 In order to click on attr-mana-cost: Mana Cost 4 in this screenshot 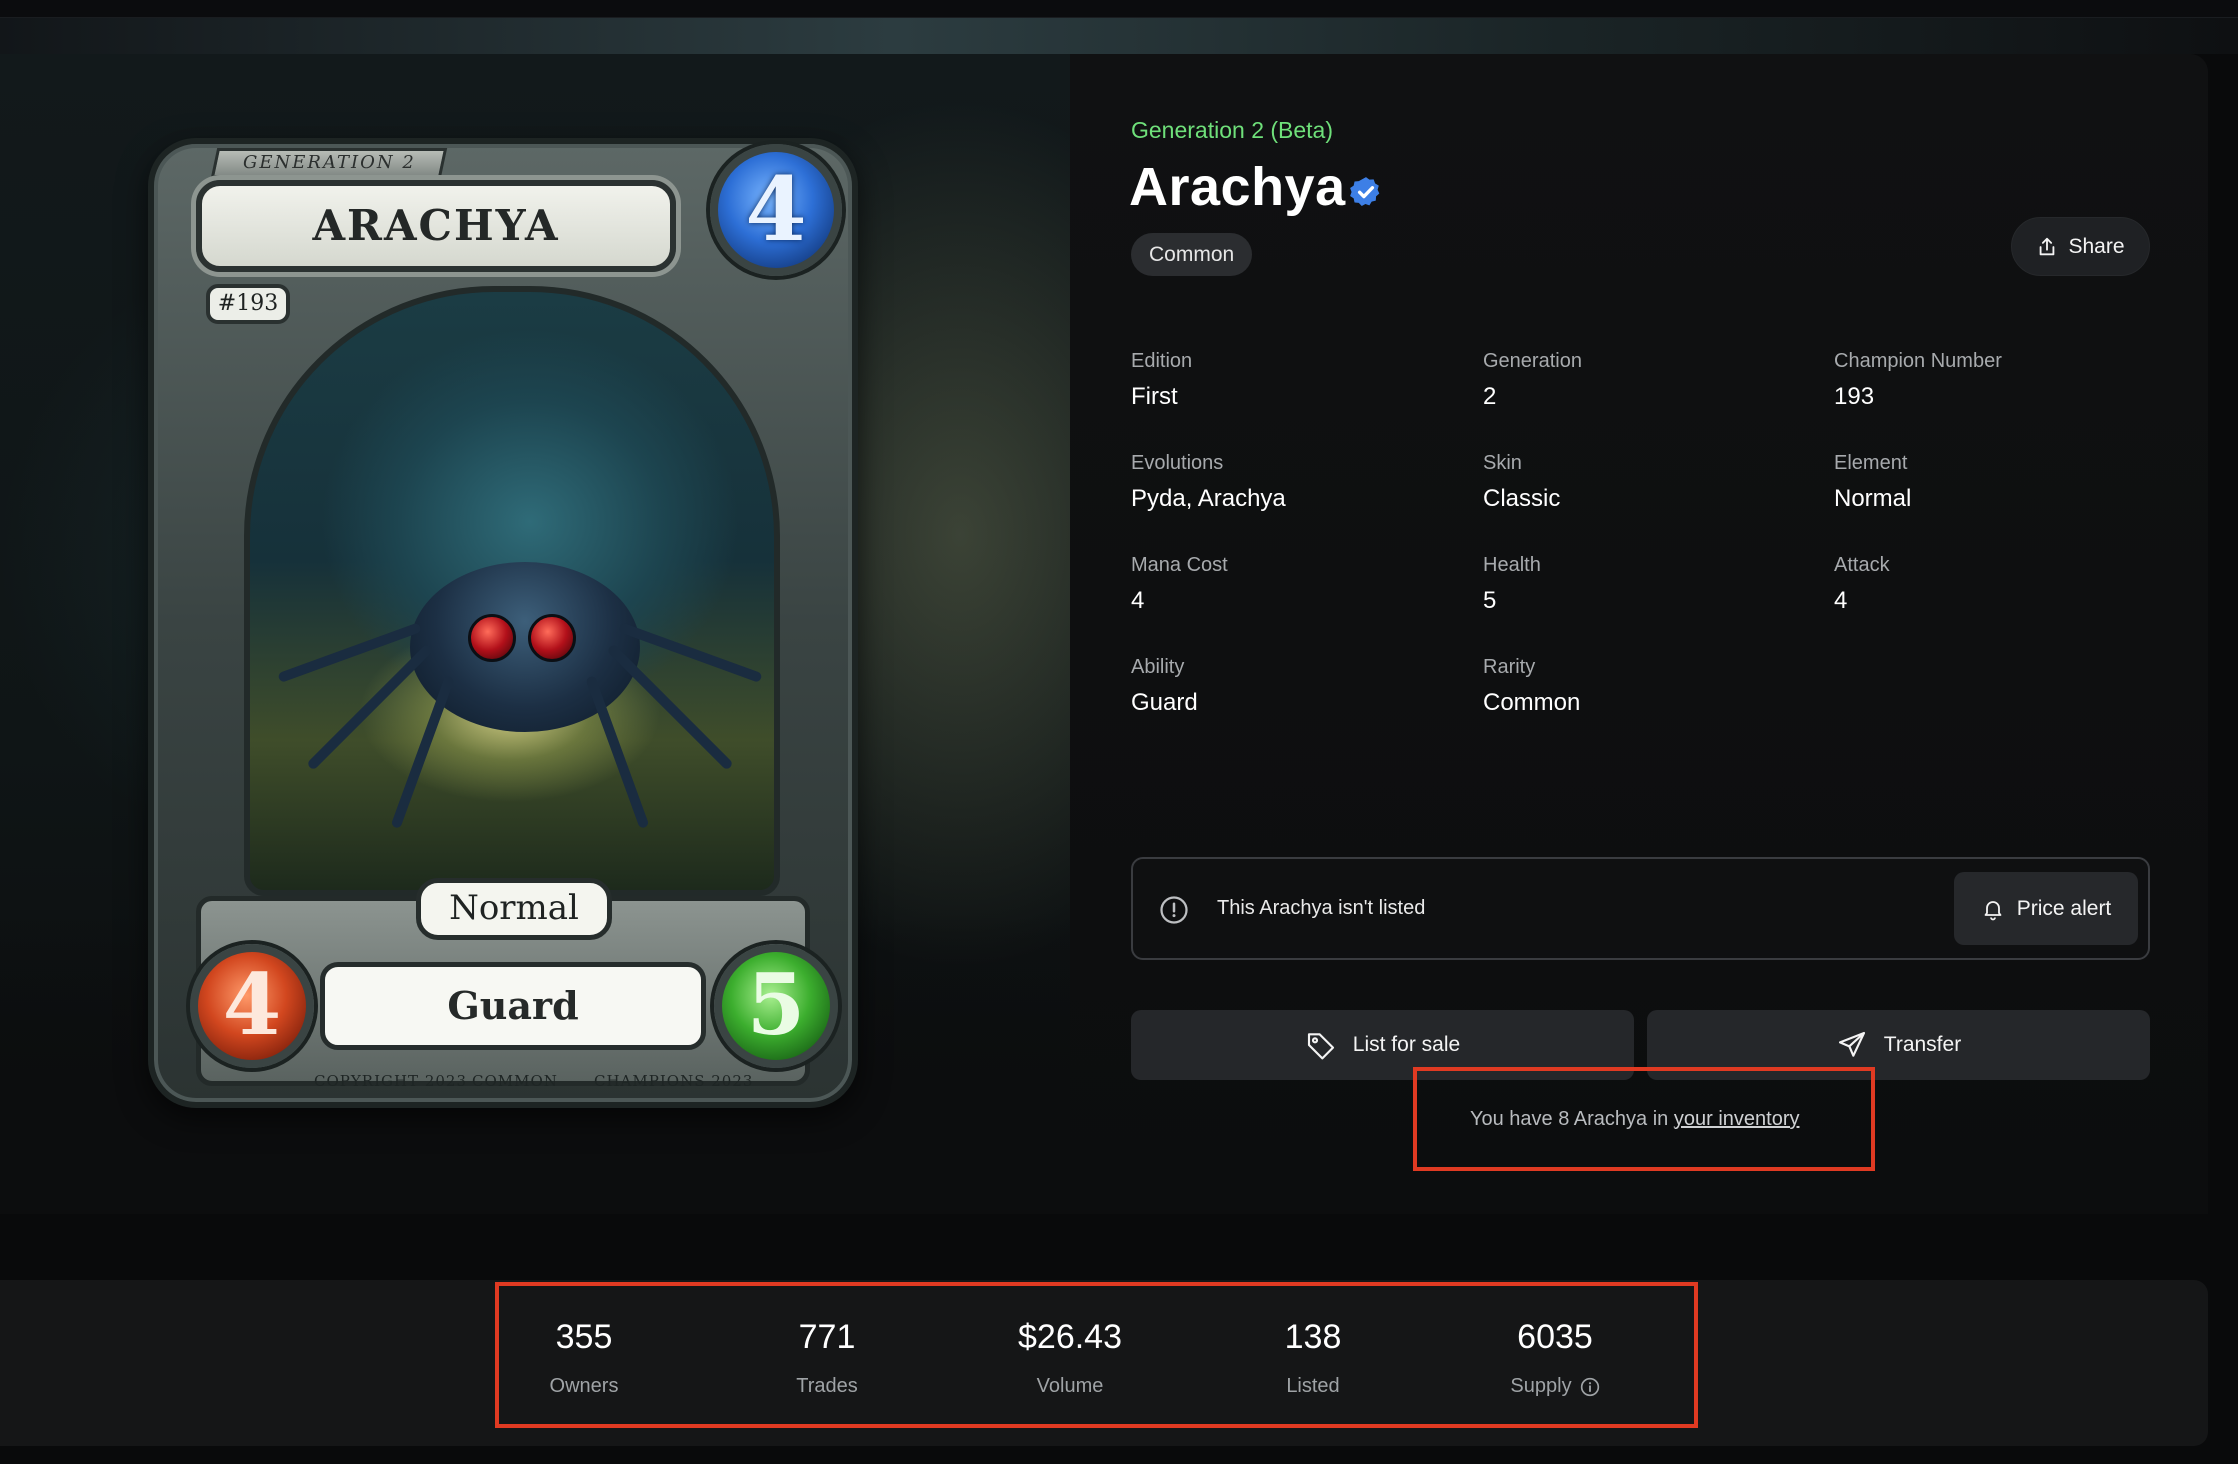, I will do `click(1179, 584)`.